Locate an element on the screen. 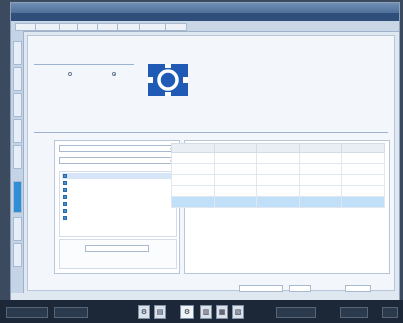  taskbar: ⚙ ▤ ⚙ ▥ ▦ ▧ is located at coordinates (201, 311).